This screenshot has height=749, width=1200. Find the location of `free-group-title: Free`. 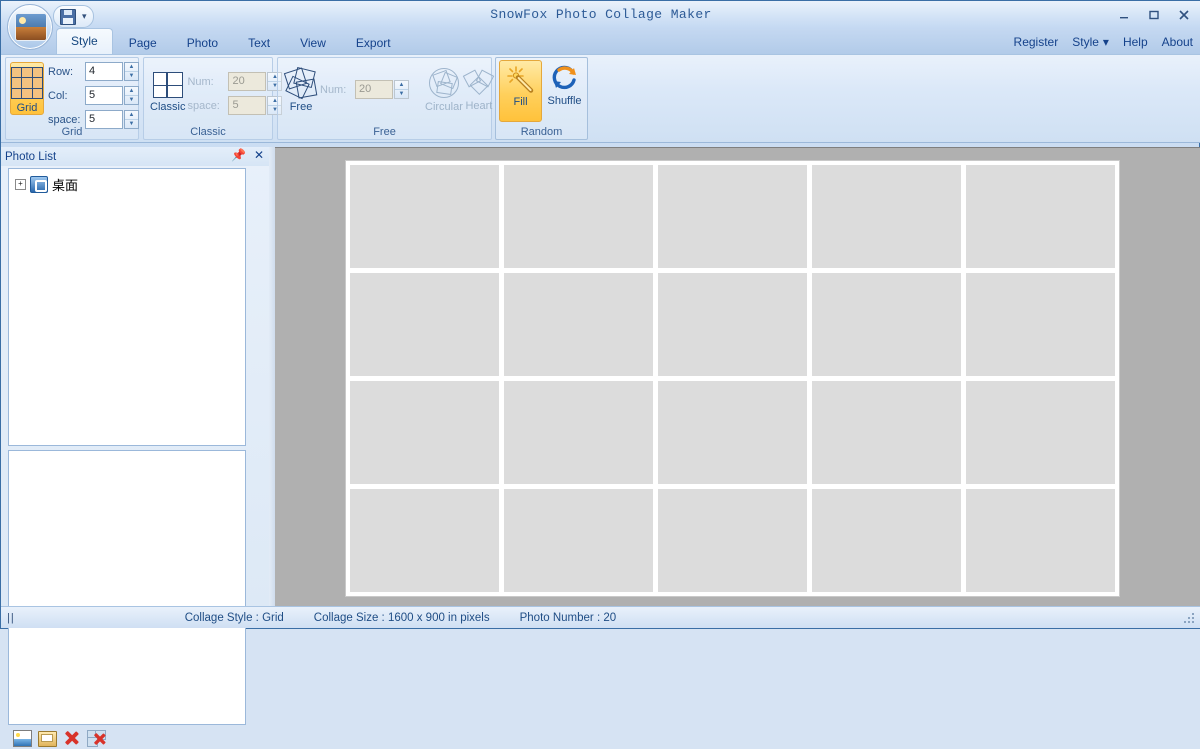

free-group-title: Free is located at coordinates (384, 132).